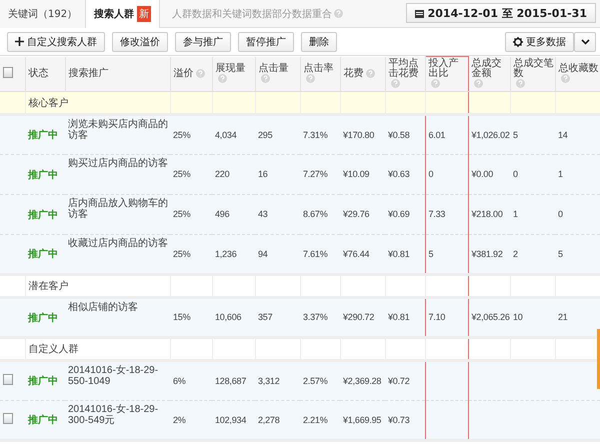 The width and height of the screenshot is (600, 445). Describe the element at coordinates (487, 214) in the screenshot. I see `table-cell: ¥218.00` at that location.